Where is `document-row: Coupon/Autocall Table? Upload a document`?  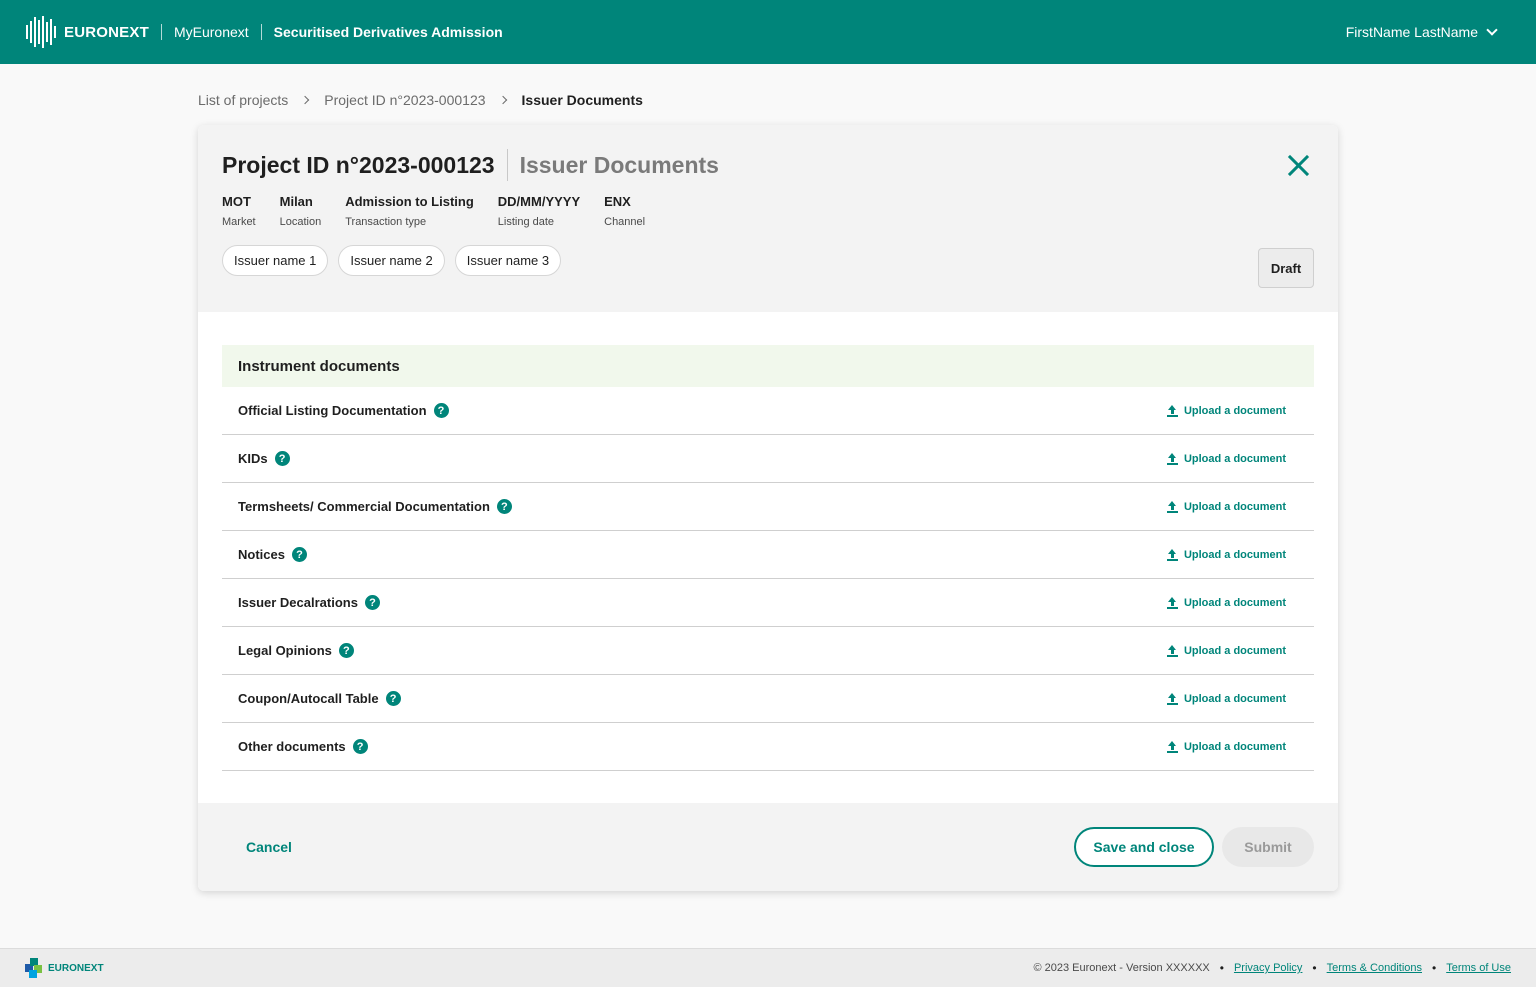 document-row: Coupon/Autocall Table? Upload a document is located at coordinates (768, 699).